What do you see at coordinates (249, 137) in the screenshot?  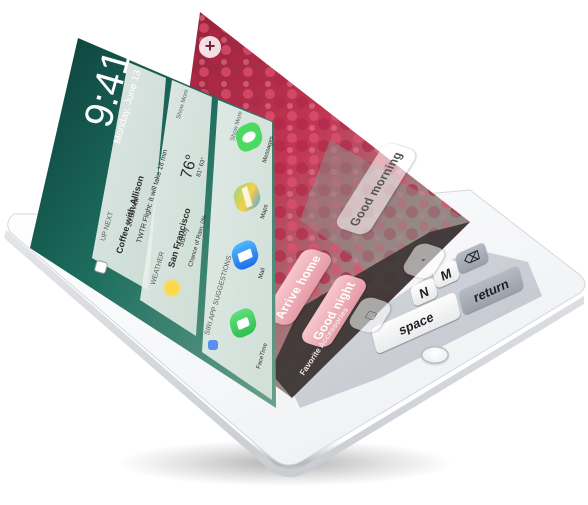 I see `messages-icon` at bounding box center [249, 137].